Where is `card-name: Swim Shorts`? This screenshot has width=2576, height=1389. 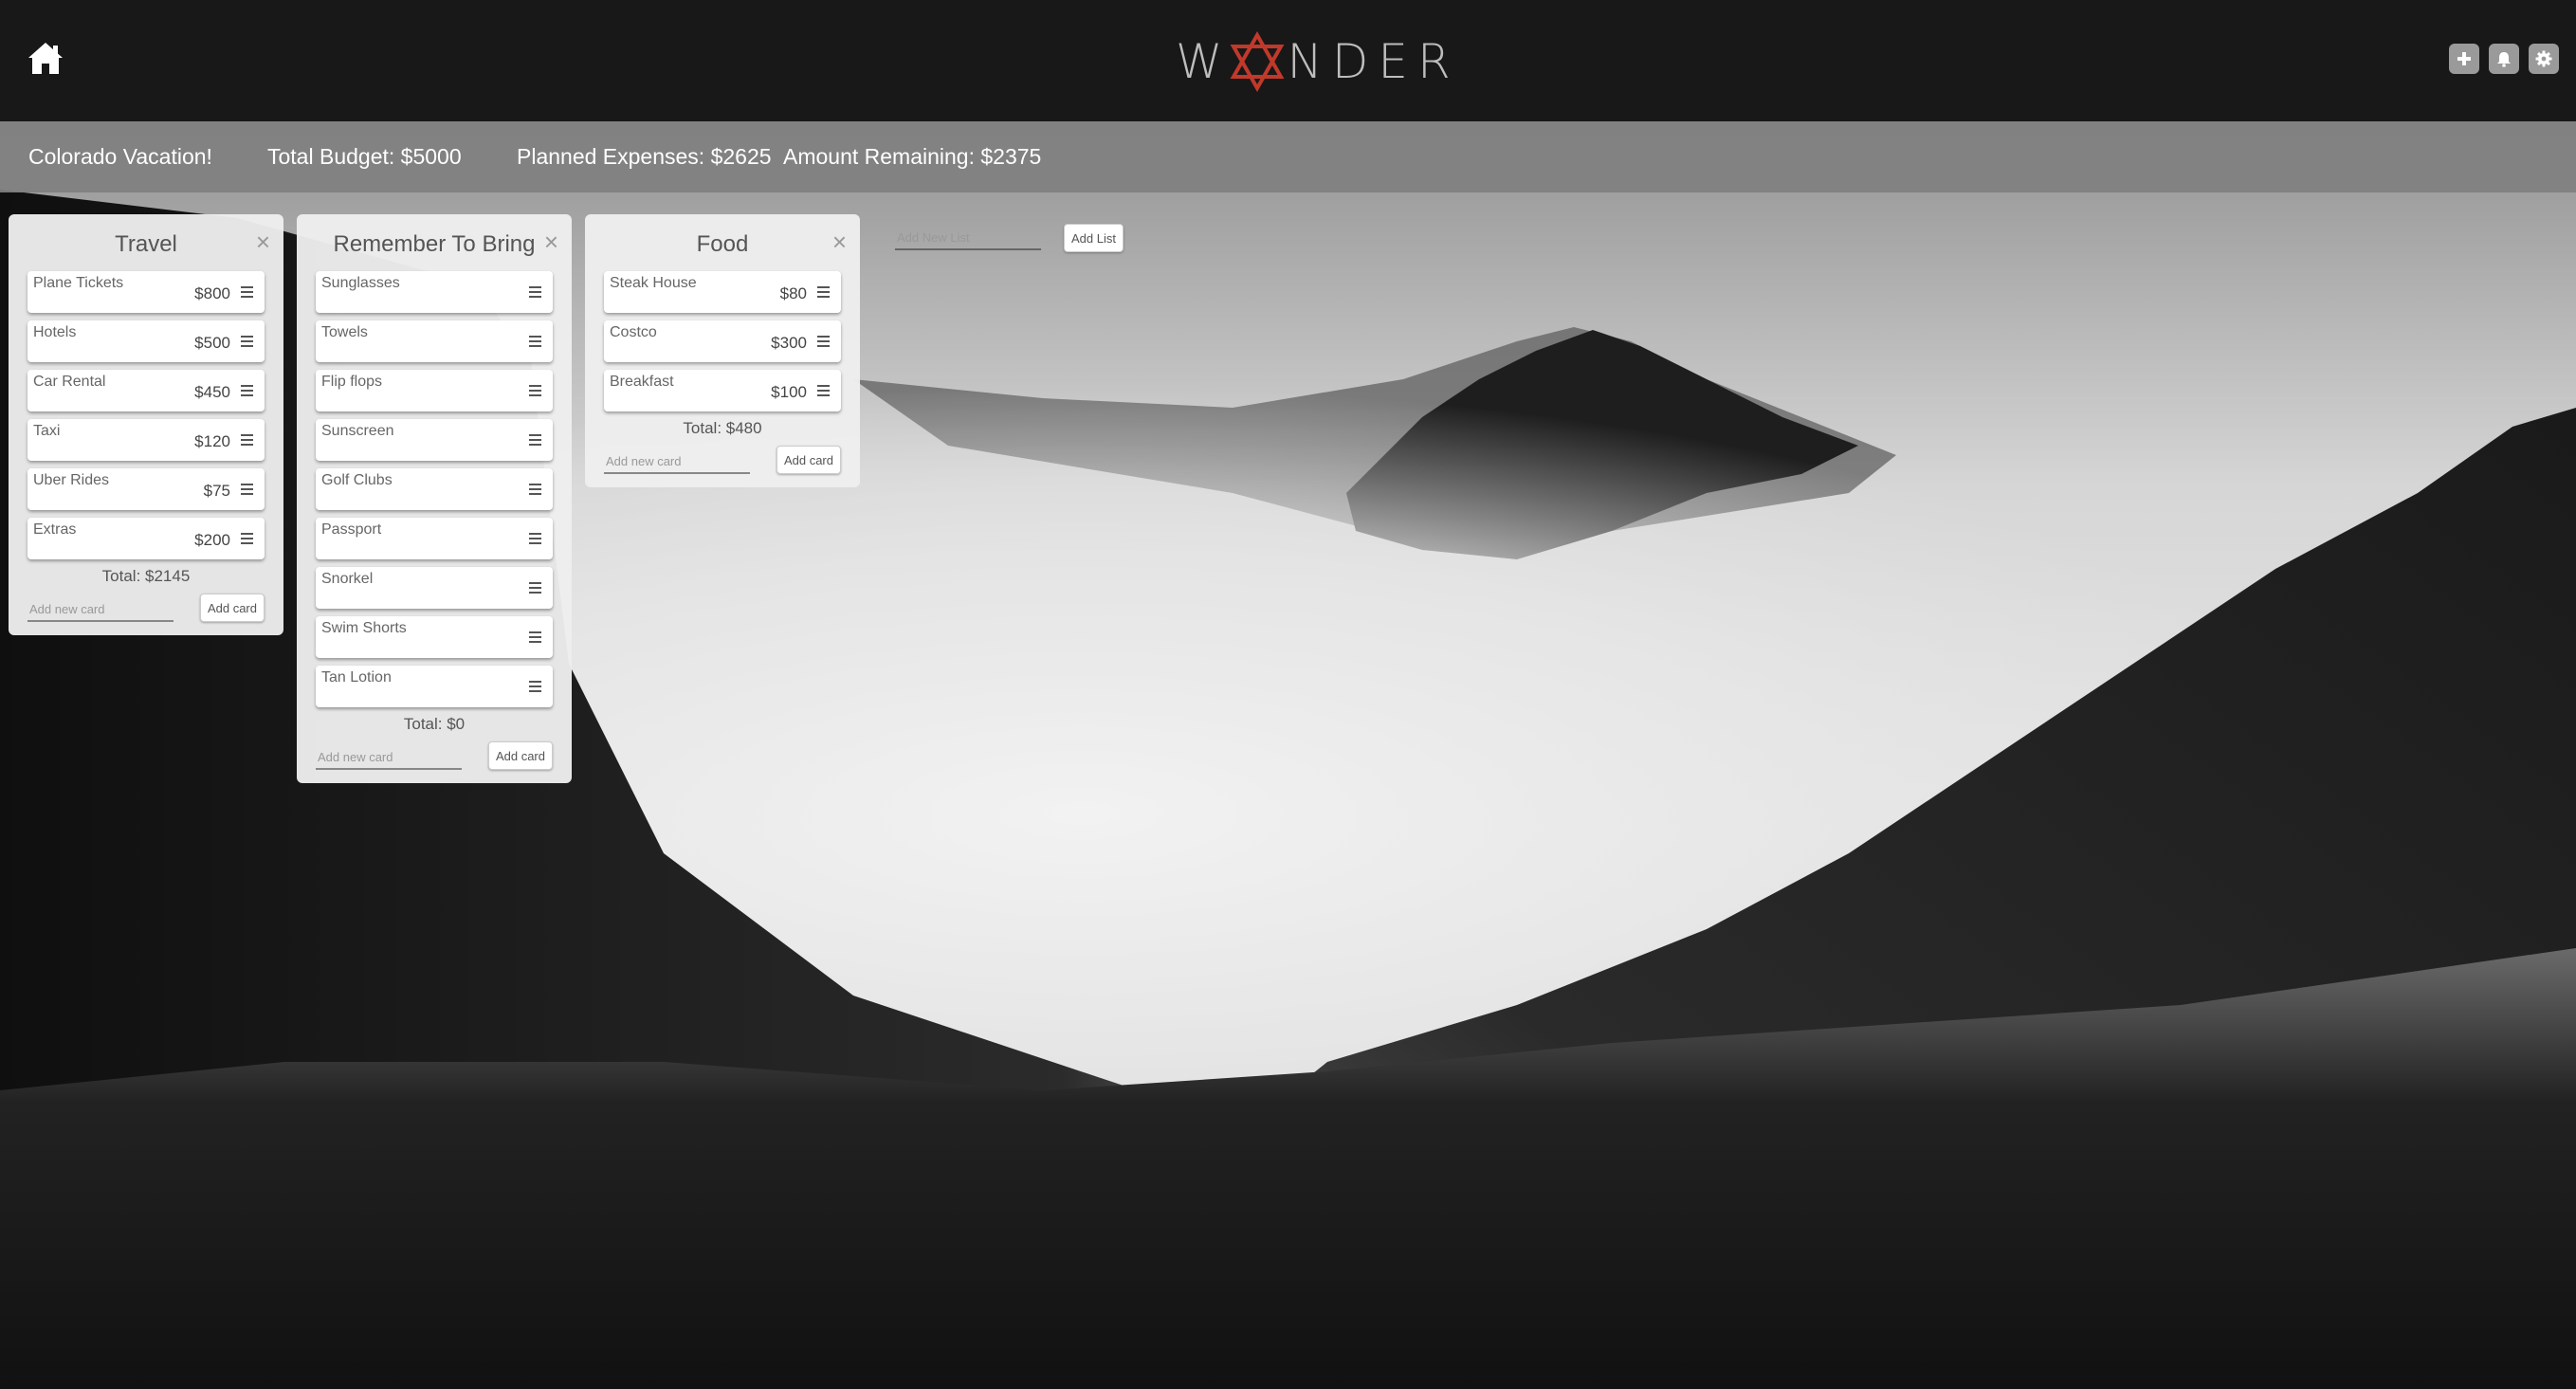 card-name: Swim Shorts is located at coordinates (364, 628).